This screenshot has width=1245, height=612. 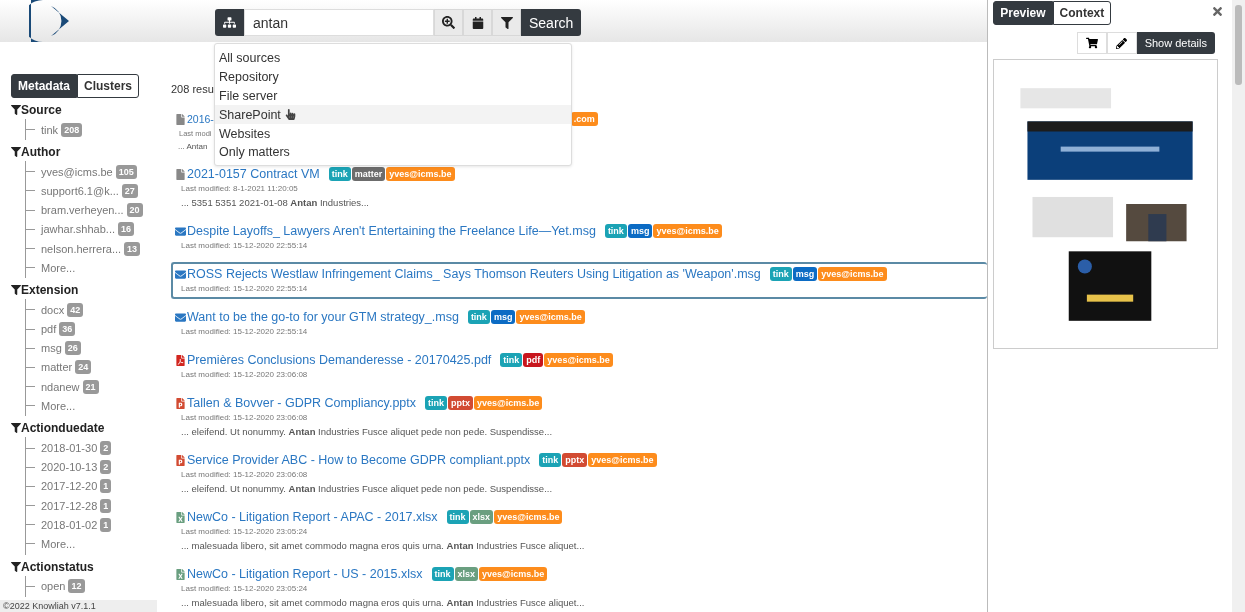 I want to click on filter-button, so click(x=506, y=22).